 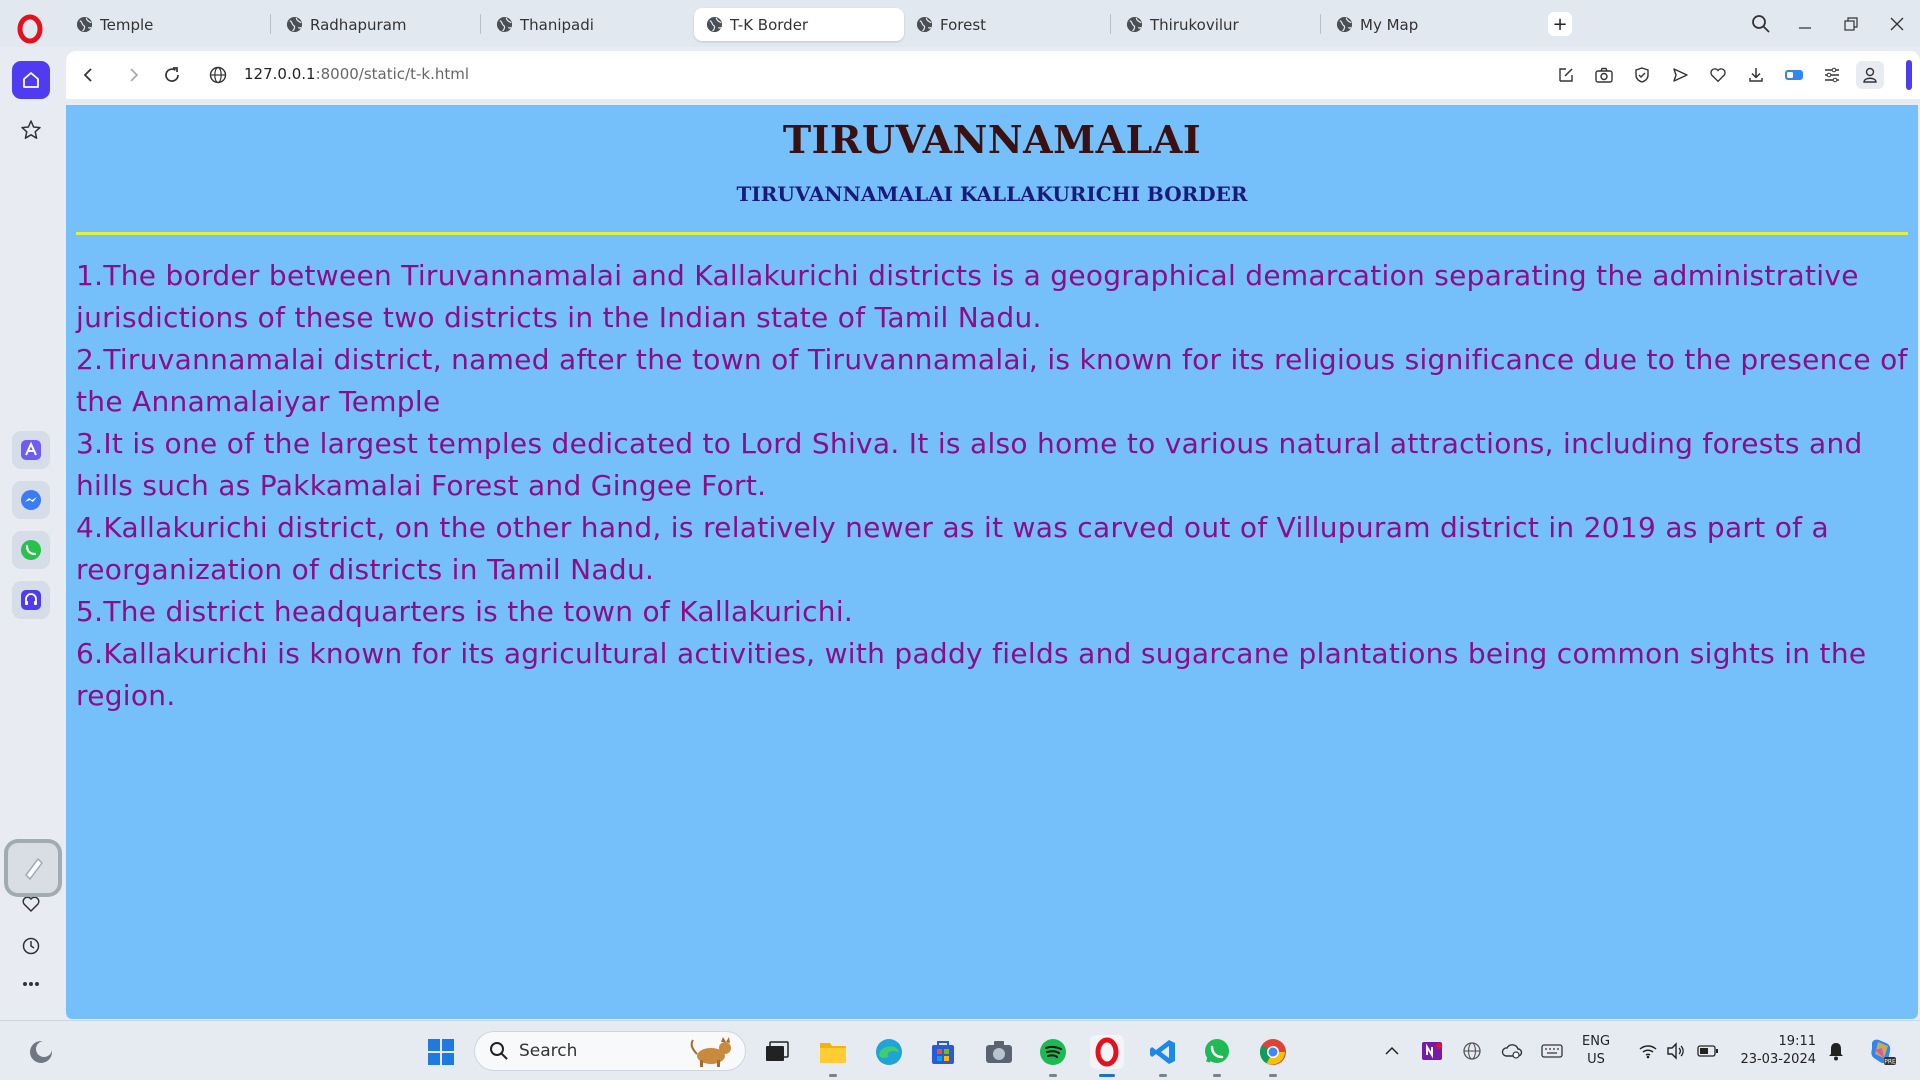 What do you see at coordinates (992, 139) in the screenshot?
I see `page-title: TIRUVANNAMALAI` at bounding box center [992, 139].